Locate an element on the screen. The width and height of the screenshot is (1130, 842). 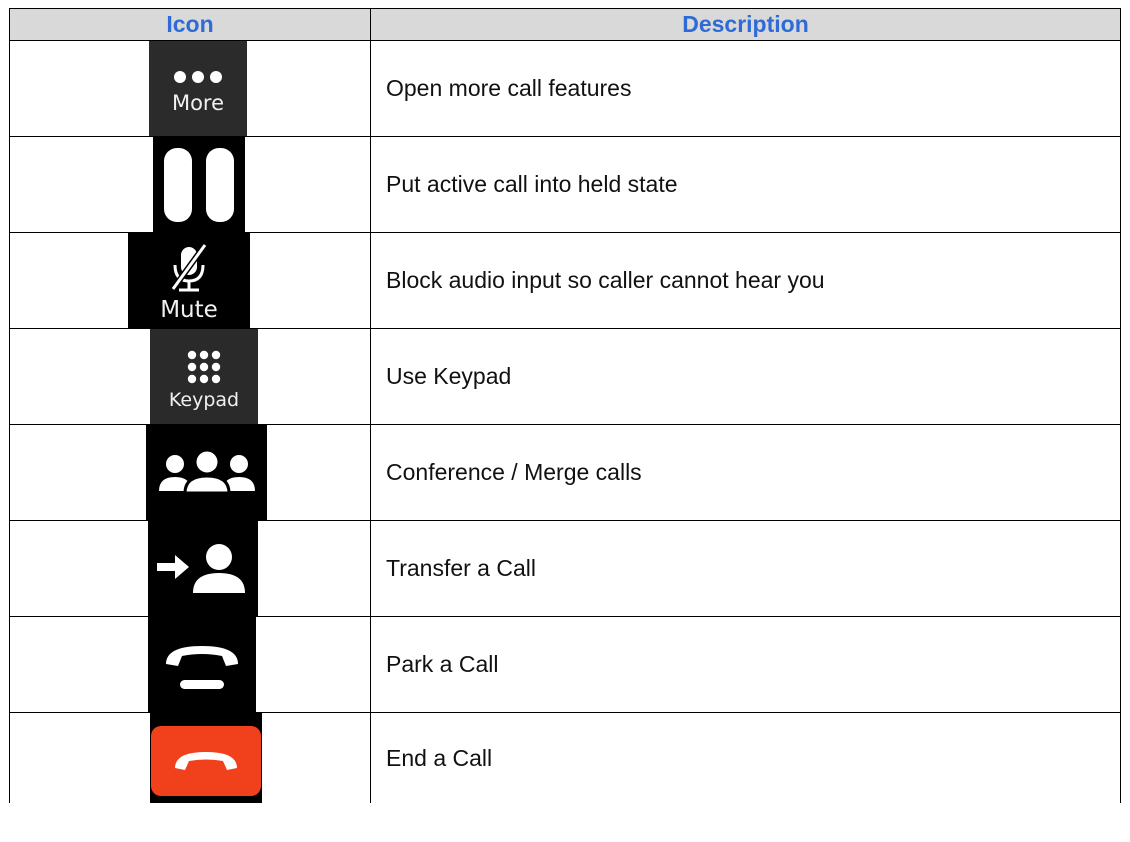
table-header-row: Icon Description is located at coordinates (565, 24).